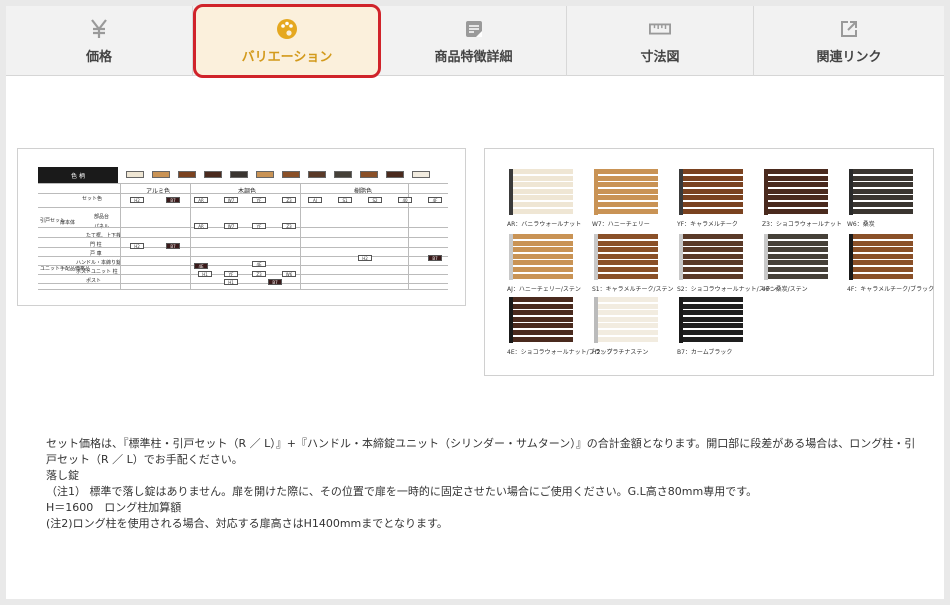 Image resolution: width=950 pixels, height=605 pixels. What do you see at coordinates (473, 57) in the screenshot?
I see `tab-label: 商品特徴詳細` at bounding box center [473, 57].